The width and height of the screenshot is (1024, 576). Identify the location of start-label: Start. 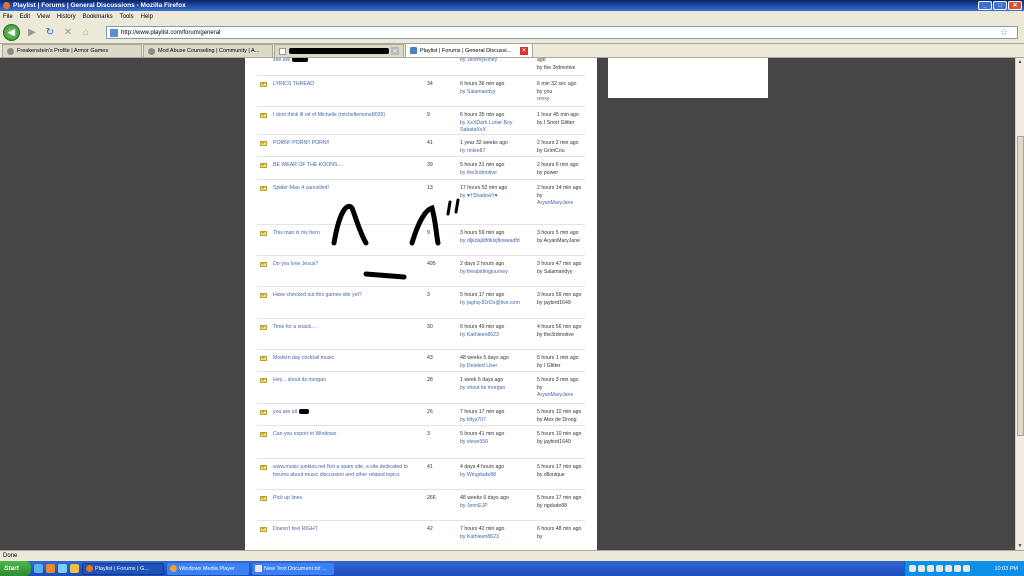
(11, 568).